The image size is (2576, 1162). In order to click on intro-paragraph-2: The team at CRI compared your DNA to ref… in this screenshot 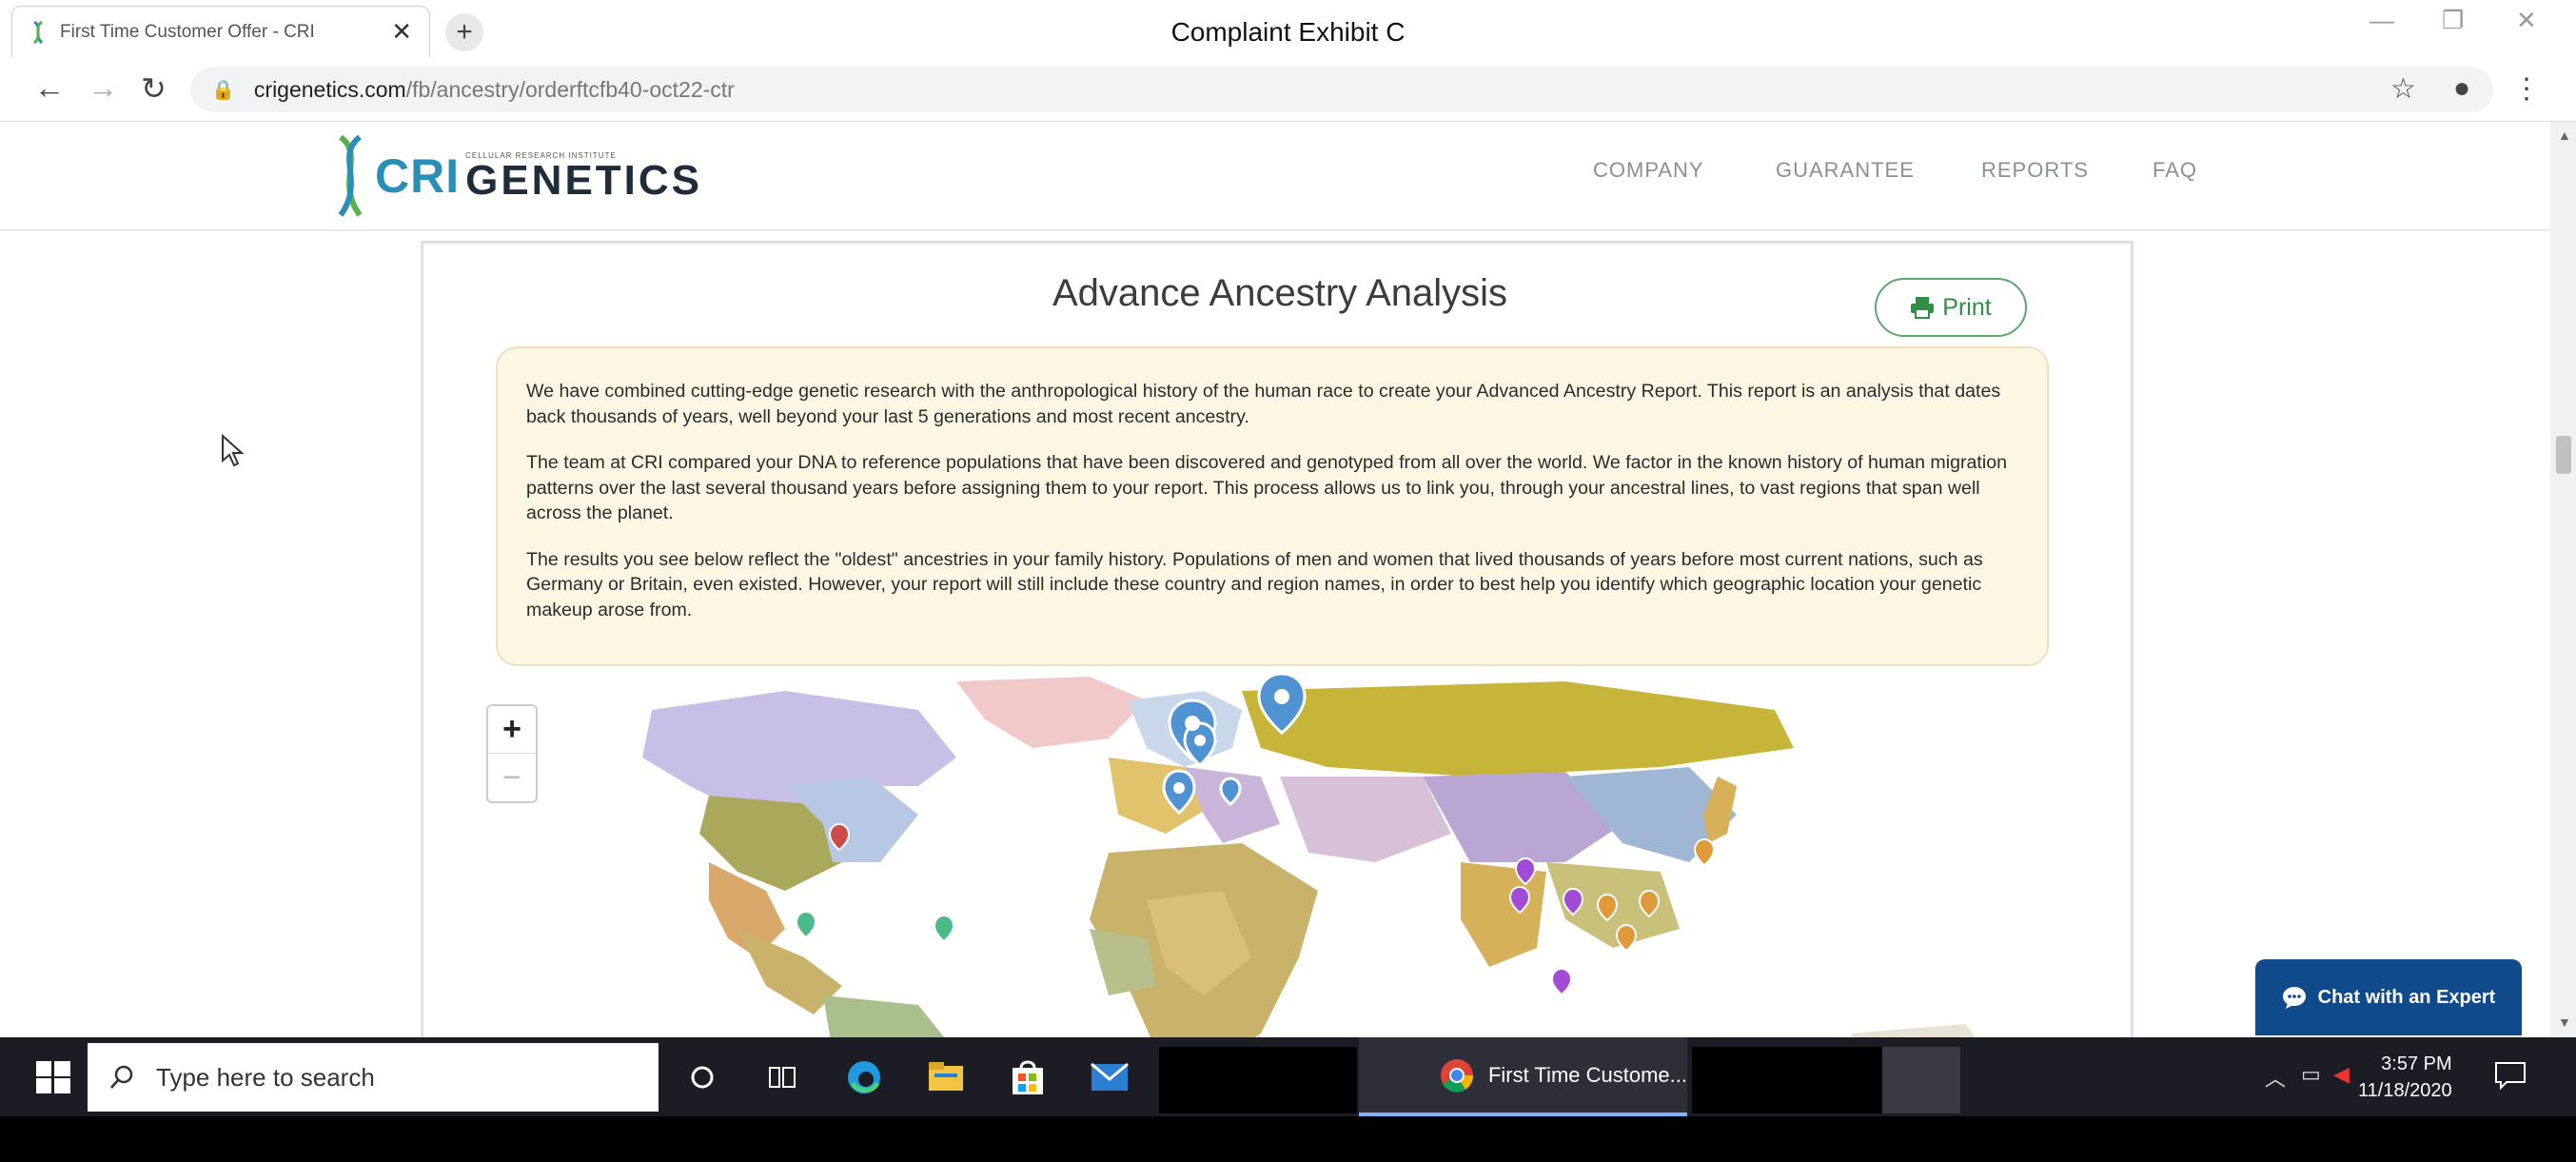, I will do `click(1266, 487)`.